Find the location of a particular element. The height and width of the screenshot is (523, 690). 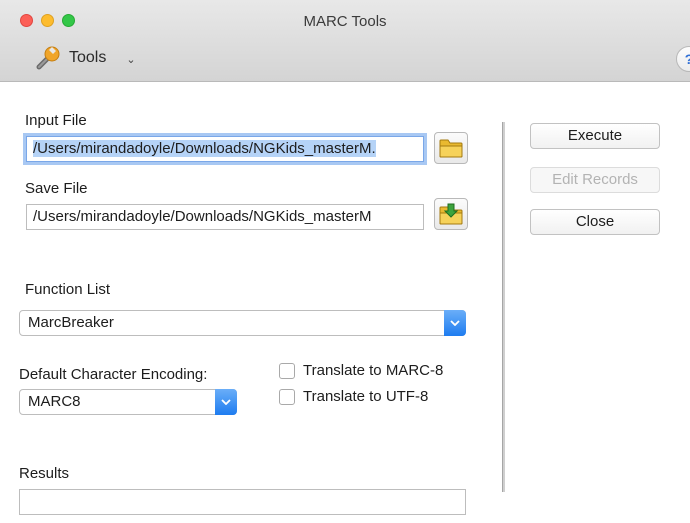

save-folder-icon is located at coordinates (451, 214).